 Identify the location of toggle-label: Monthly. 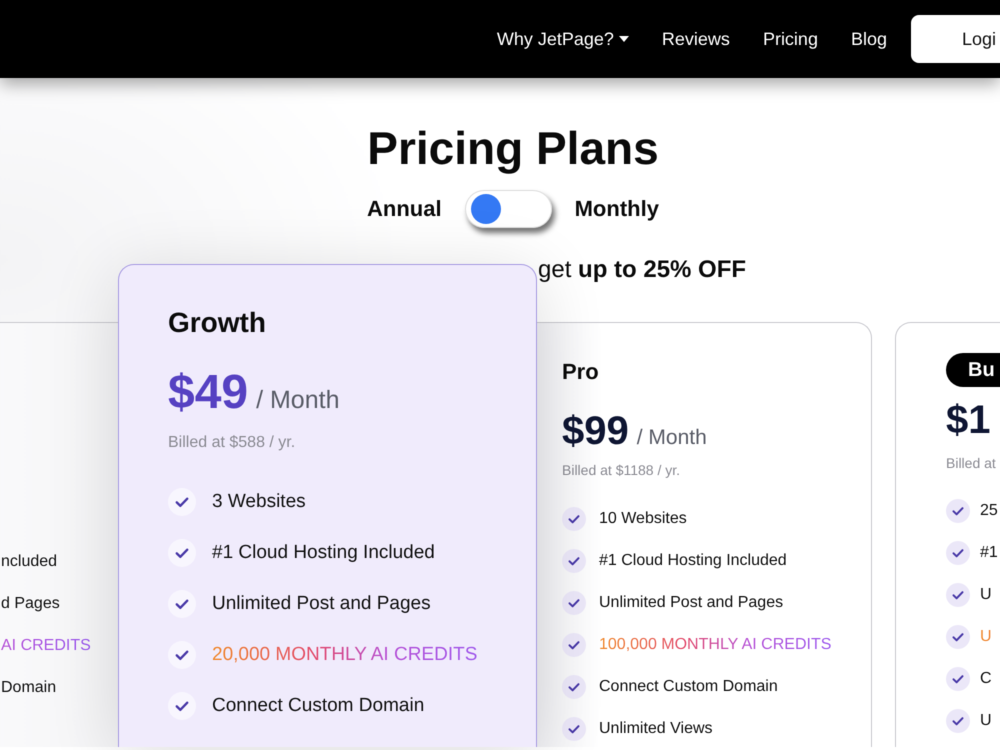
(616, 209).